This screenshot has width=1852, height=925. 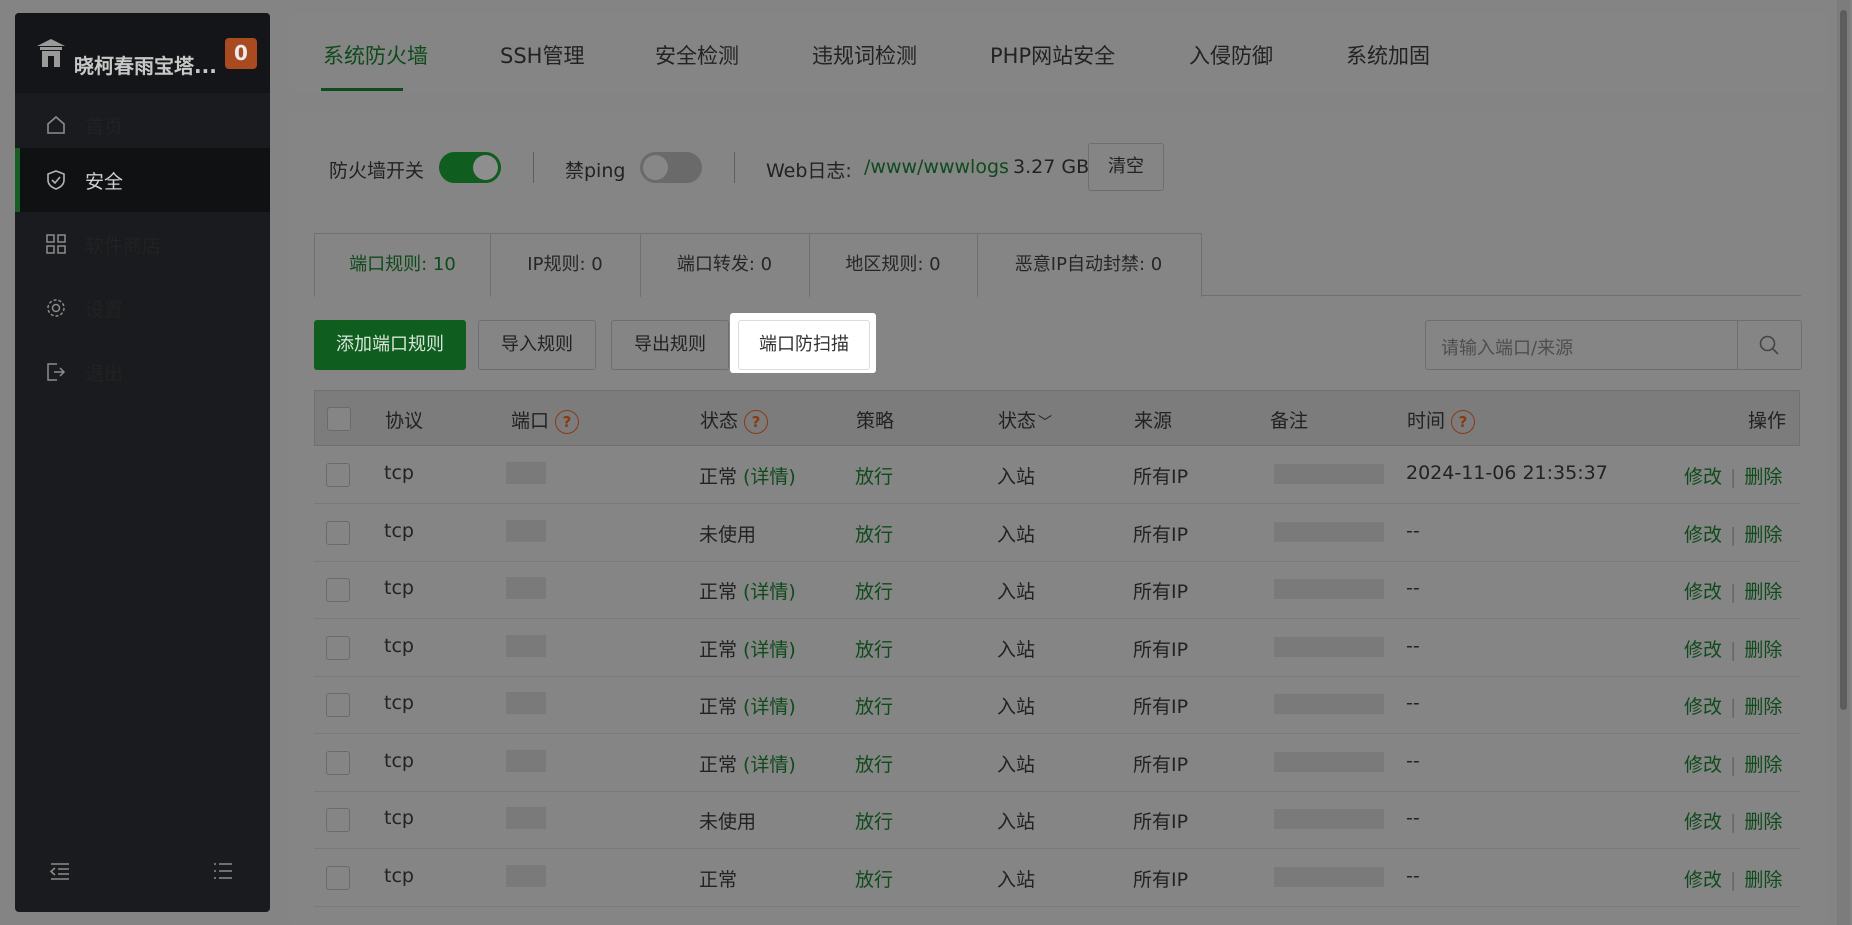 I want to click on header-time: 时间?, so click(x=1441, y=420).